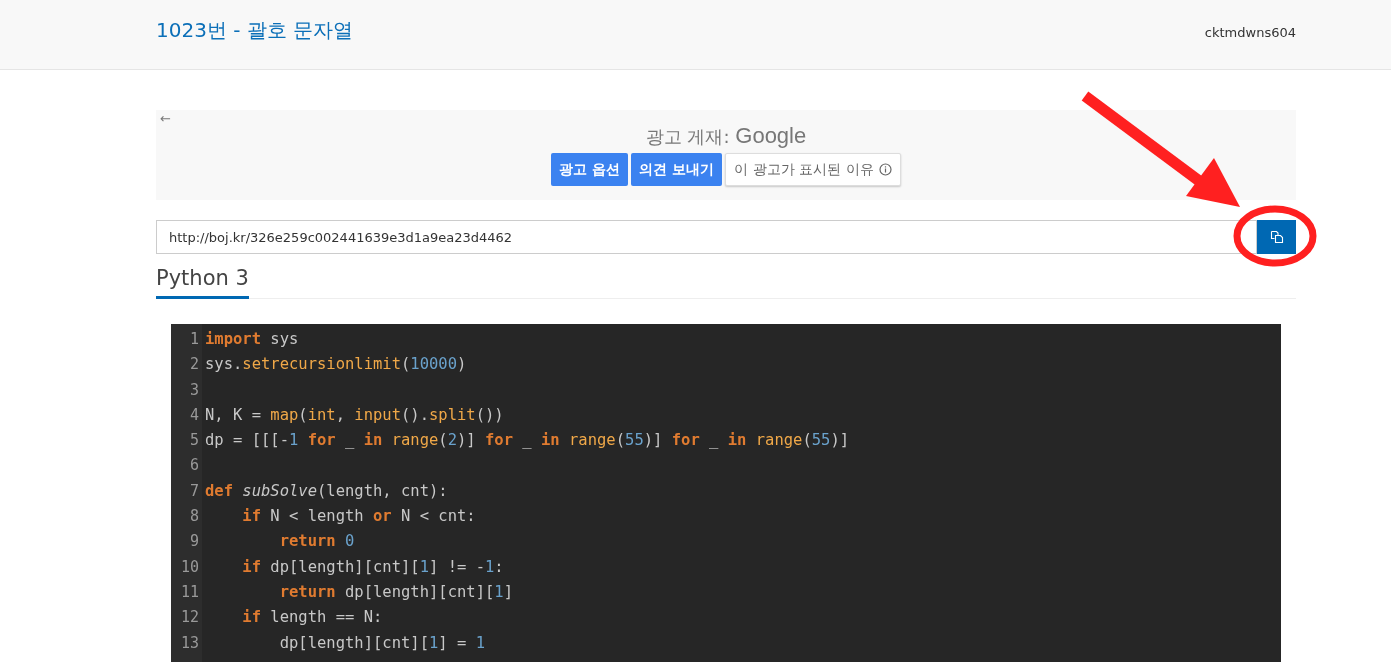 This screenshot has width=1391, height=666. What do you see at coordinates (358, 517) in the screenshot?
I see `code-line: if N < length or N < cnt:` at bounding box center [358, 517].